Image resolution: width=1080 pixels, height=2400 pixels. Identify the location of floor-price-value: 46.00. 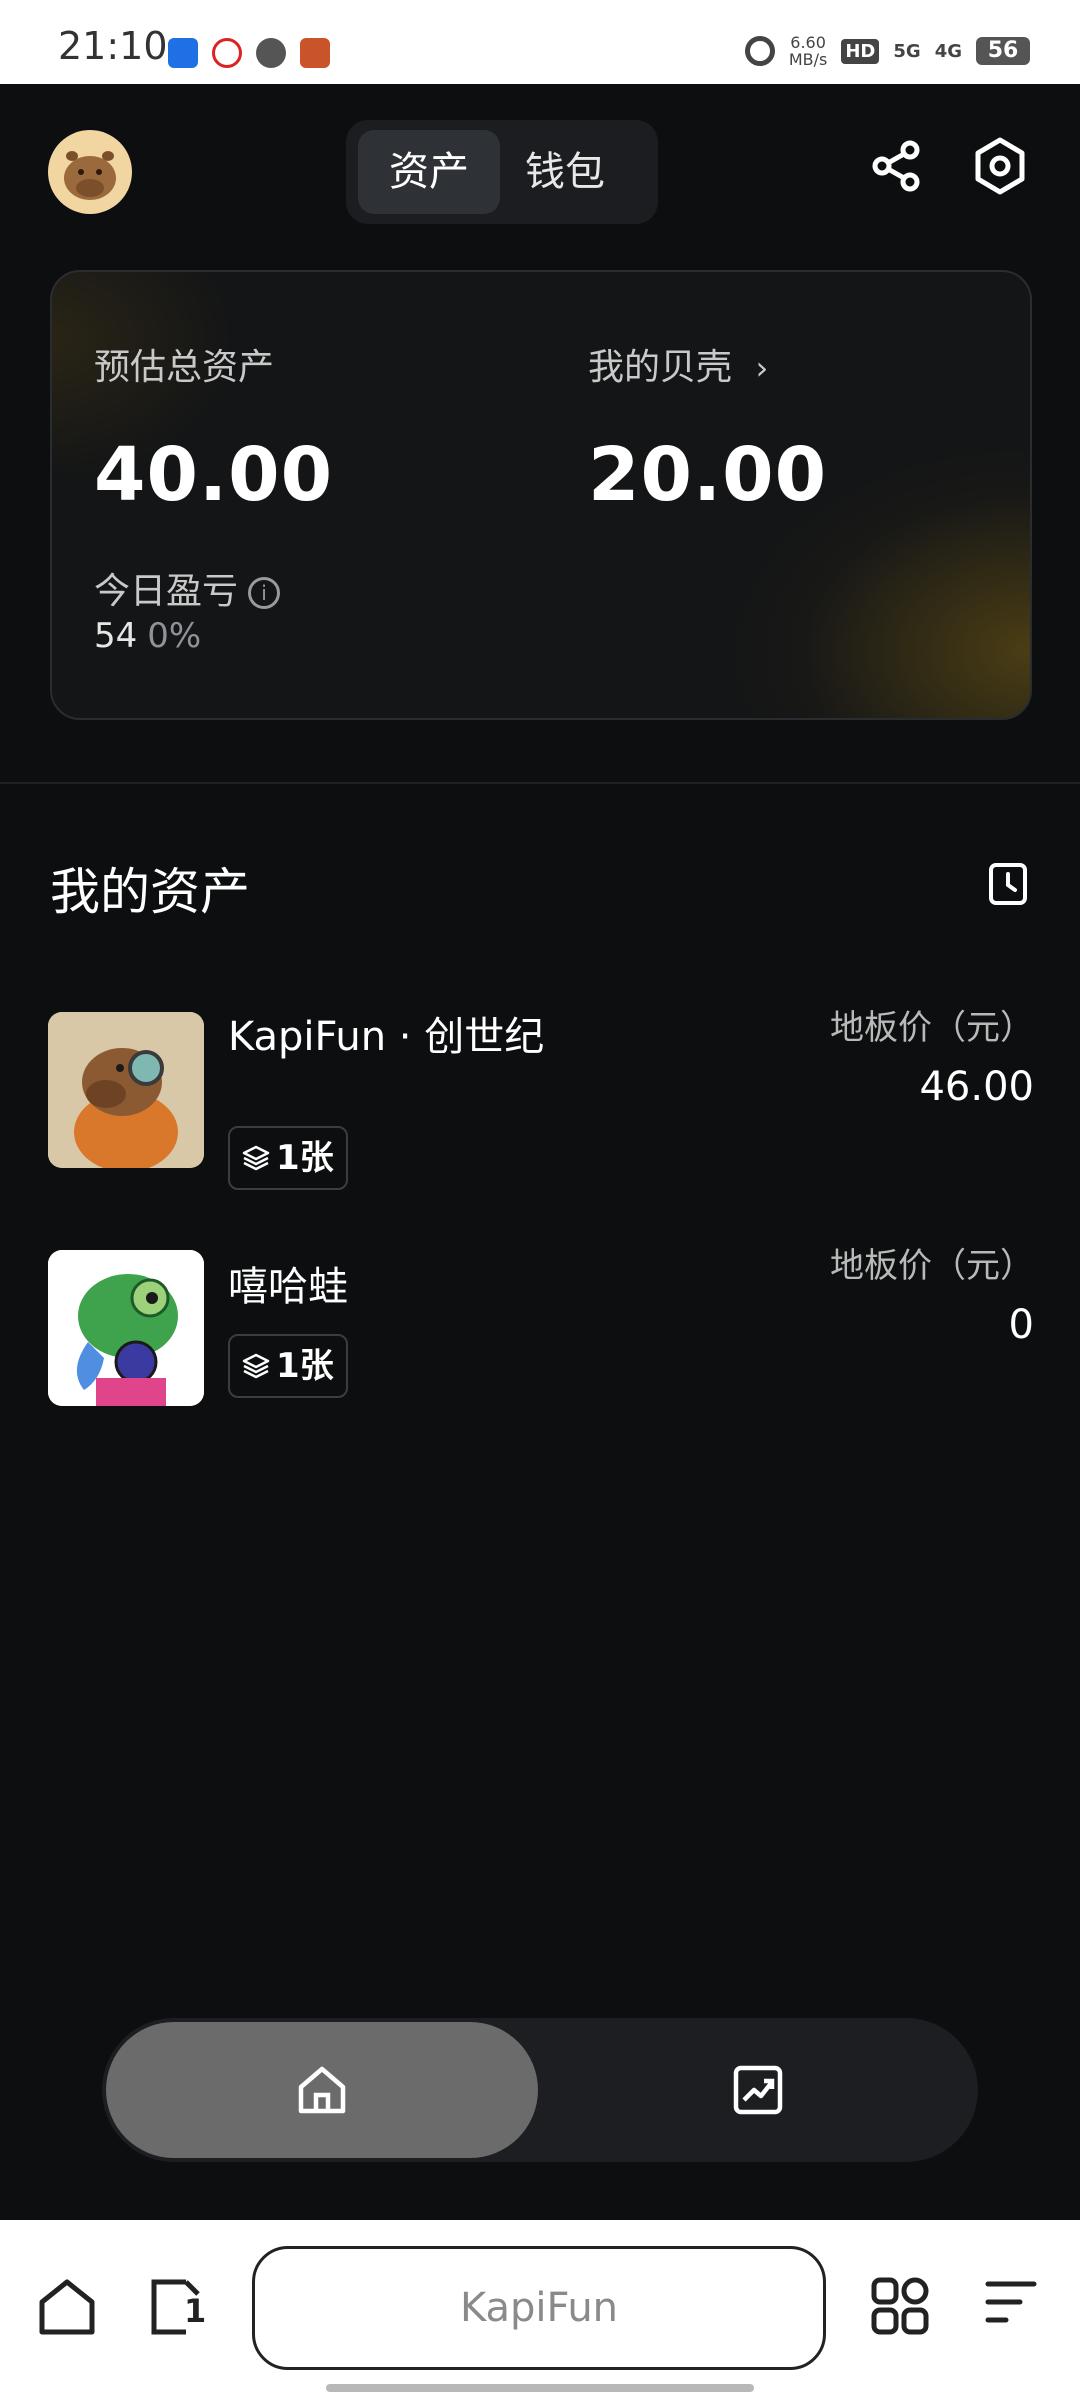
(976, 1087).